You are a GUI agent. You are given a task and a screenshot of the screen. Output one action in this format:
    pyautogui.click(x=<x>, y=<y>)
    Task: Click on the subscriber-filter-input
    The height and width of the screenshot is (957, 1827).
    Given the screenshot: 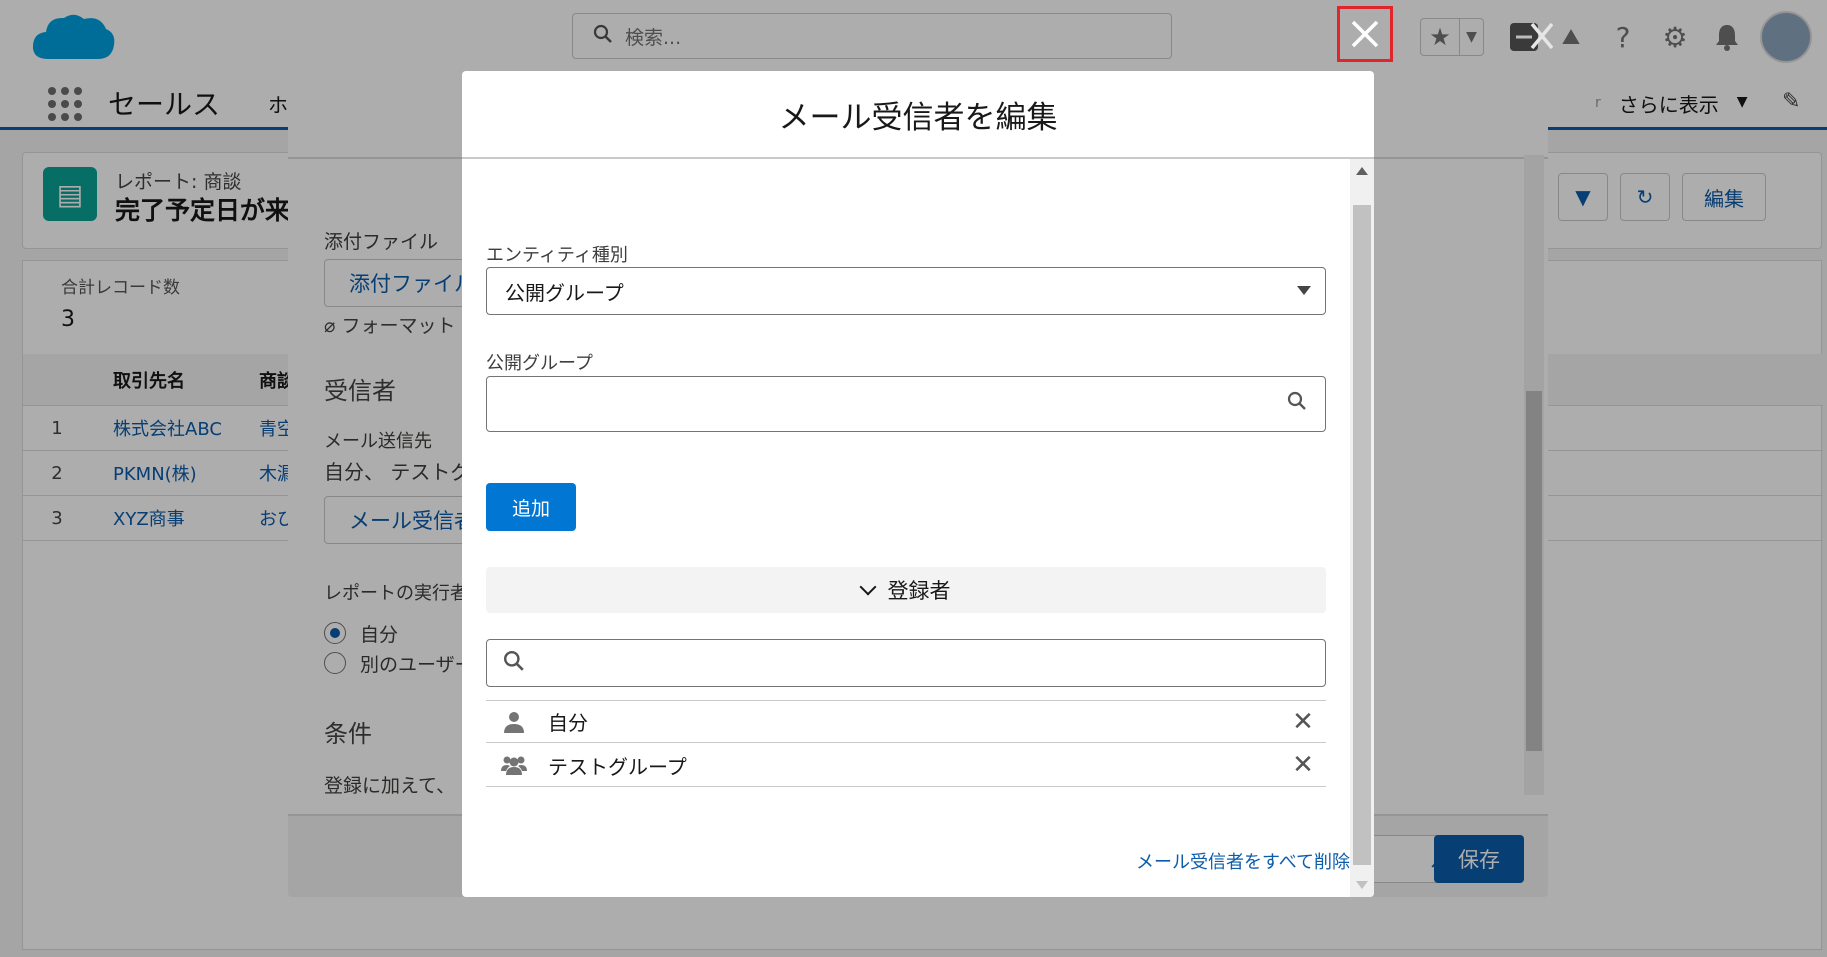 What is the action you would take?
    pyautogui.click(x=906, y=663)
    